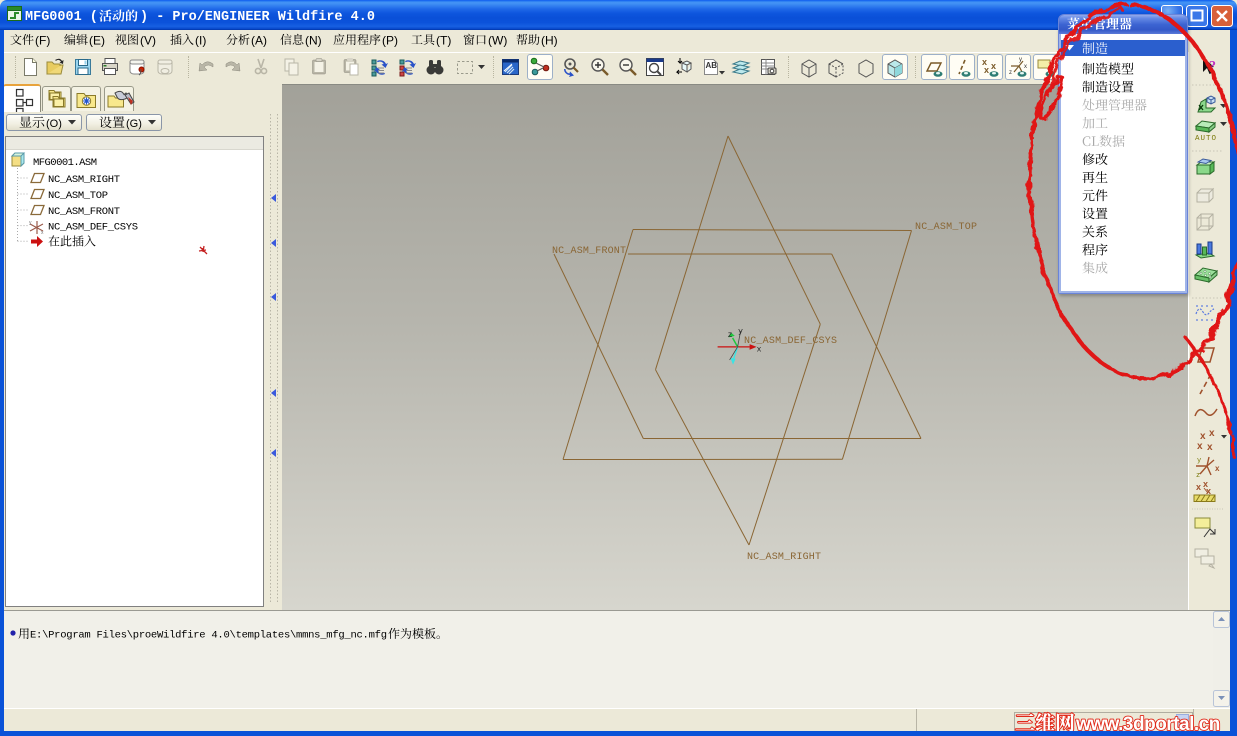 This screenshot has height=736, width=1237. Describe the element at coordinates (443, 41) in the screenshot. I see `svg-text: (T)` at that location.